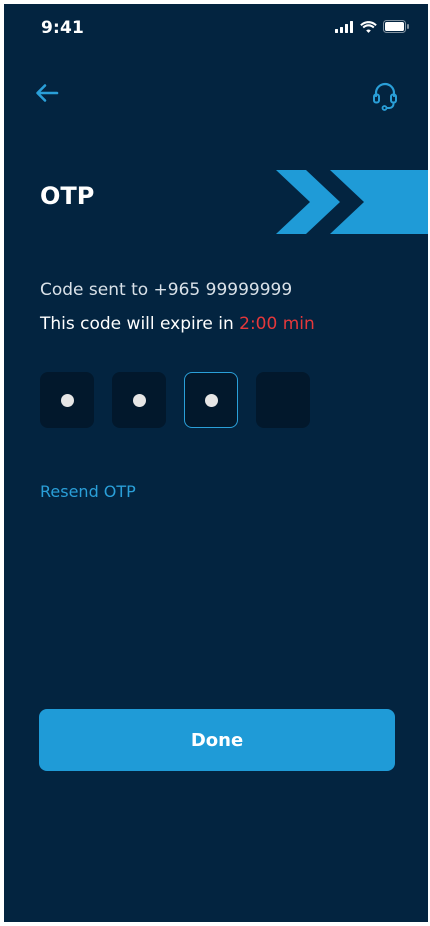 The width and height of the screenshot is (430, 926). I want to click on back-button, so click(47, 93).